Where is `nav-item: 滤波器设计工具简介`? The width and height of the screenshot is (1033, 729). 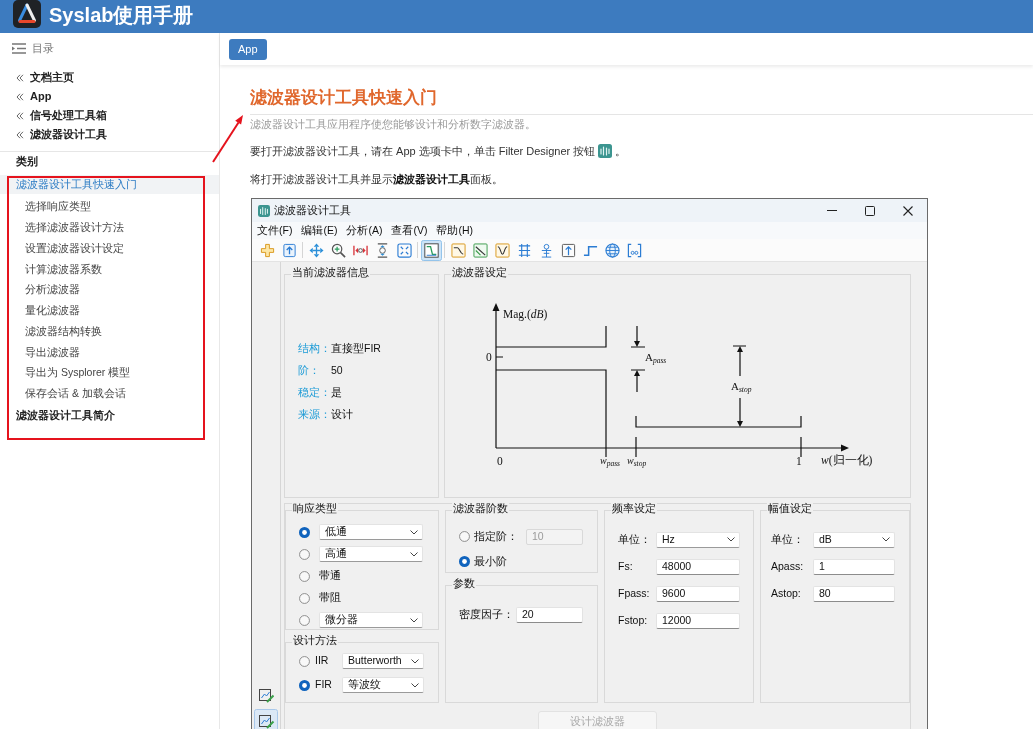 nav-item: 滤波器设计工具简介 is located at coordinates (65, 416).